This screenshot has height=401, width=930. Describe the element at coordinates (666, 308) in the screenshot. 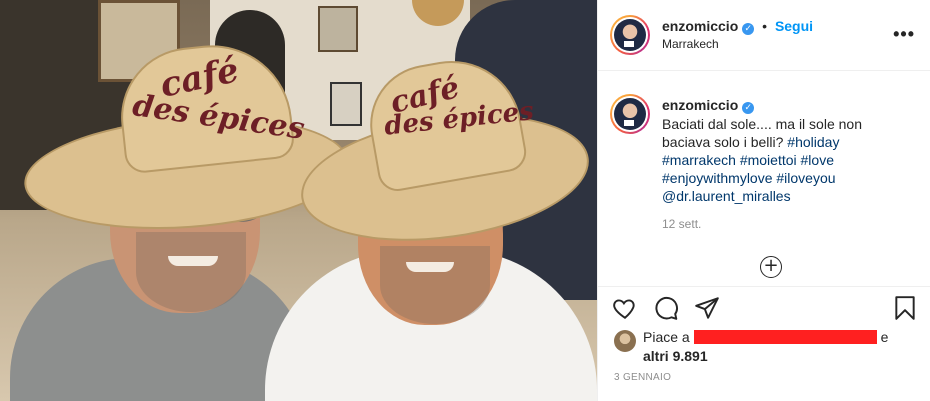

I see `comment-icon` at that location.